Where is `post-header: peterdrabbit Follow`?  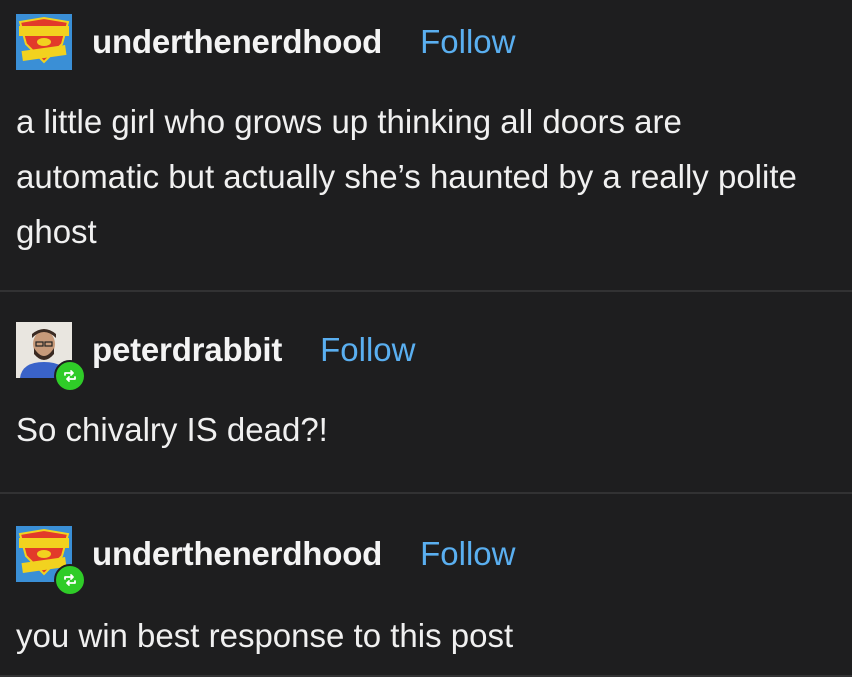 post-header: peterdrabbit Follow is located at coordinates (215, 357).